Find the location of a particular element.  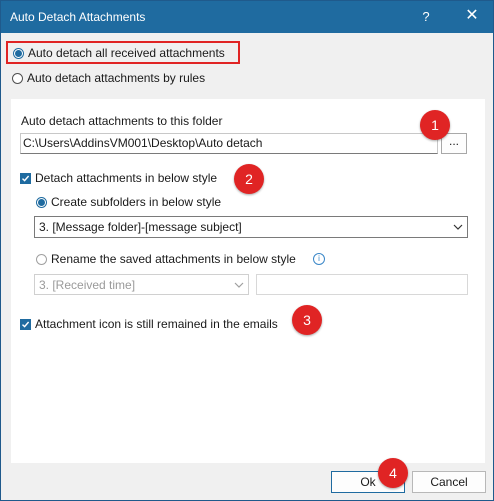

rename-text-input is located at coordinates (362, 284).